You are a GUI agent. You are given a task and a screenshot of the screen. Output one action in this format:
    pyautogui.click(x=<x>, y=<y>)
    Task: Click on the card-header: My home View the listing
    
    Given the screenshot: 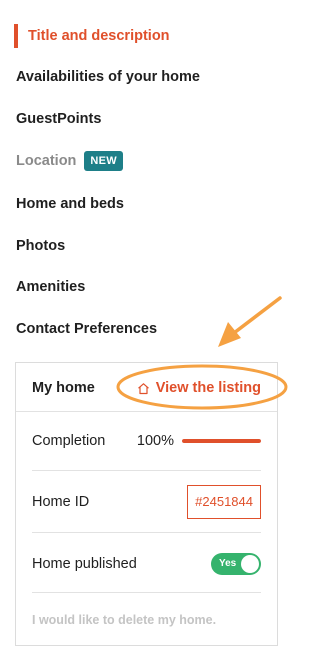 What is the action you would take?
    pyautogui.click(x=146, y=388)
    